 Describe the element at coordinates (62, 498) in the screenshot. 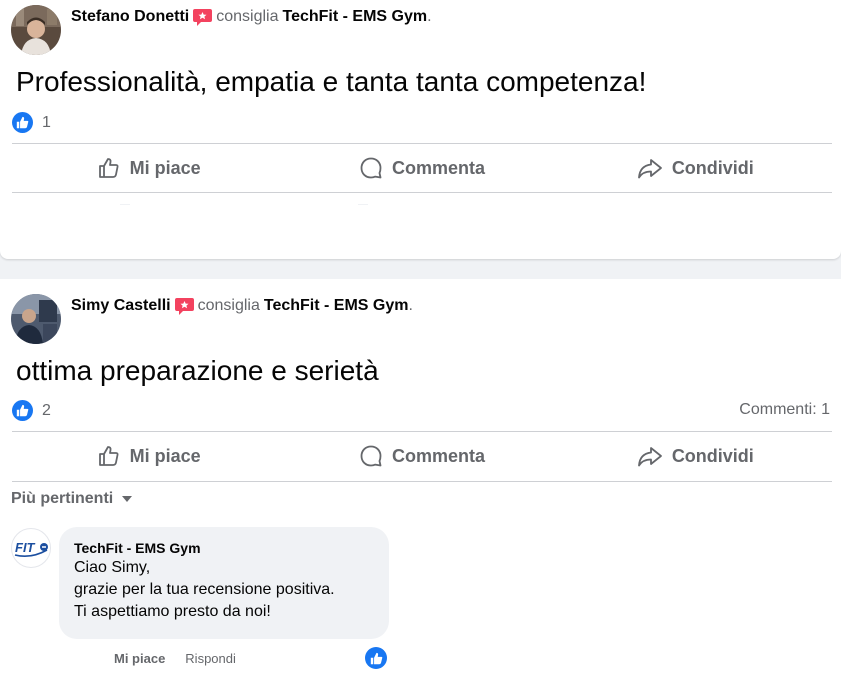

I see `sort-label: Più pertinenti` at that location.